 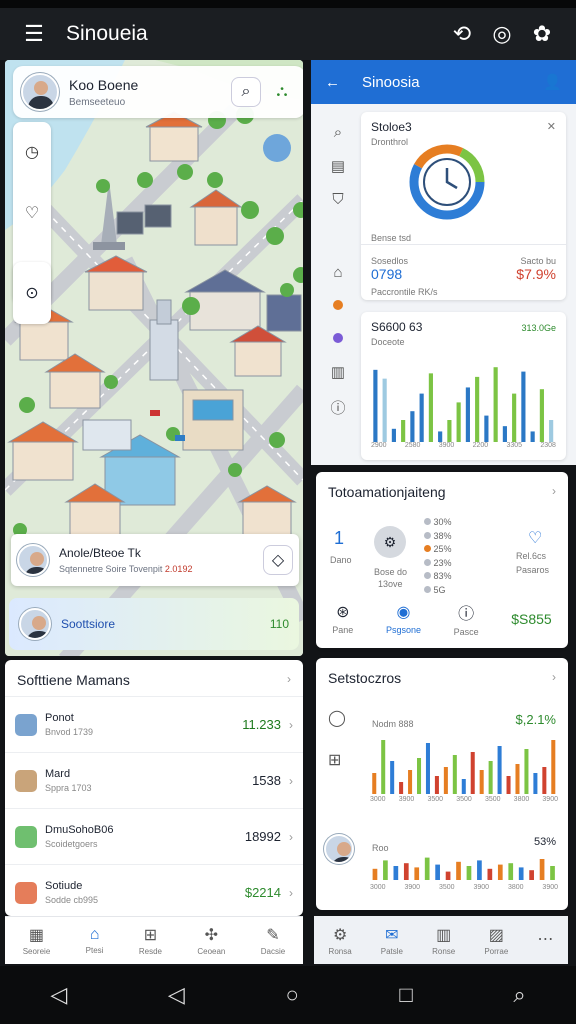 I want to click on compass-icon: ◷, so click(x=32, y=152).